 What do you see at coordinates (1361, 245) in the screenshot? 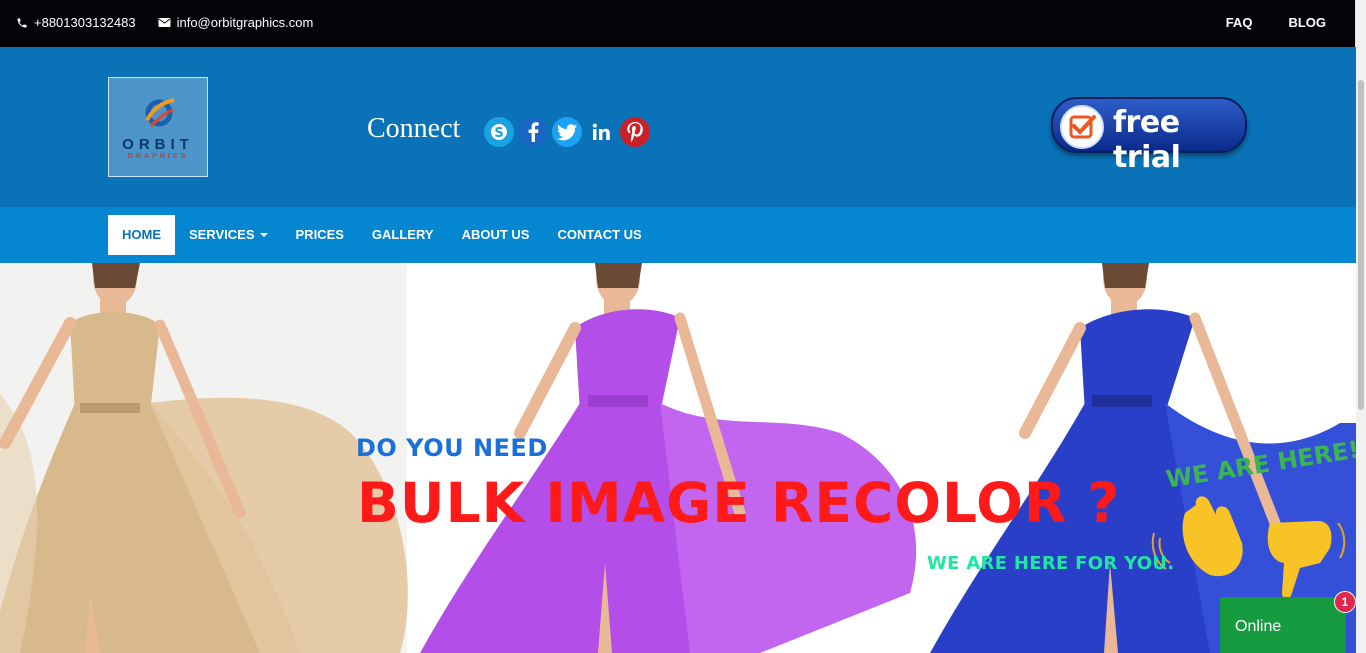
I see `scrollbar-thumb` at bounding box center [1361, 245].